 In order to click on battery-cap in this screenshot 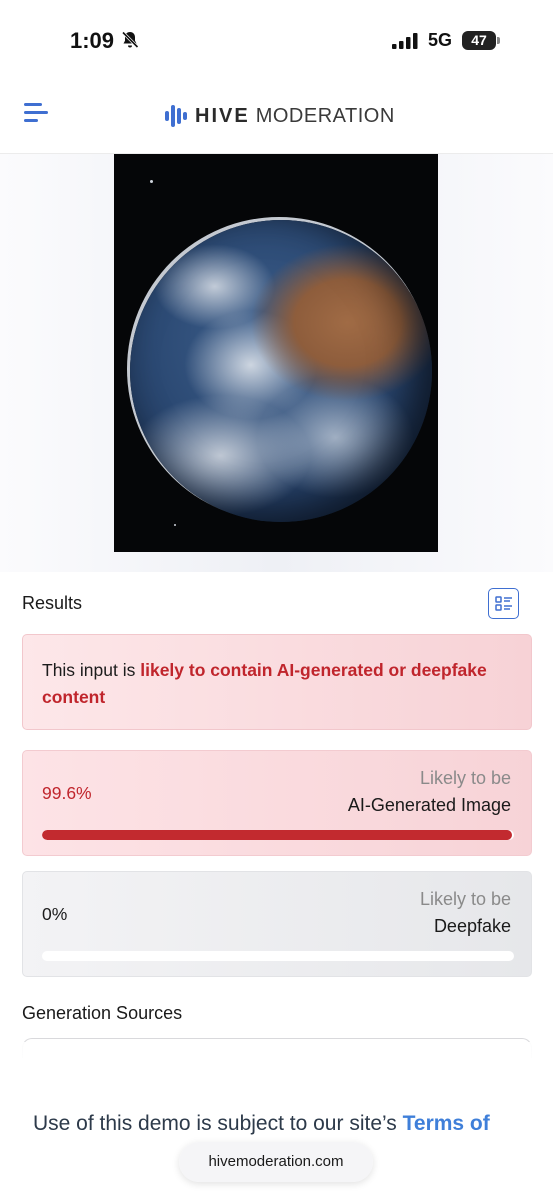, I will do `click(498, 40)`.